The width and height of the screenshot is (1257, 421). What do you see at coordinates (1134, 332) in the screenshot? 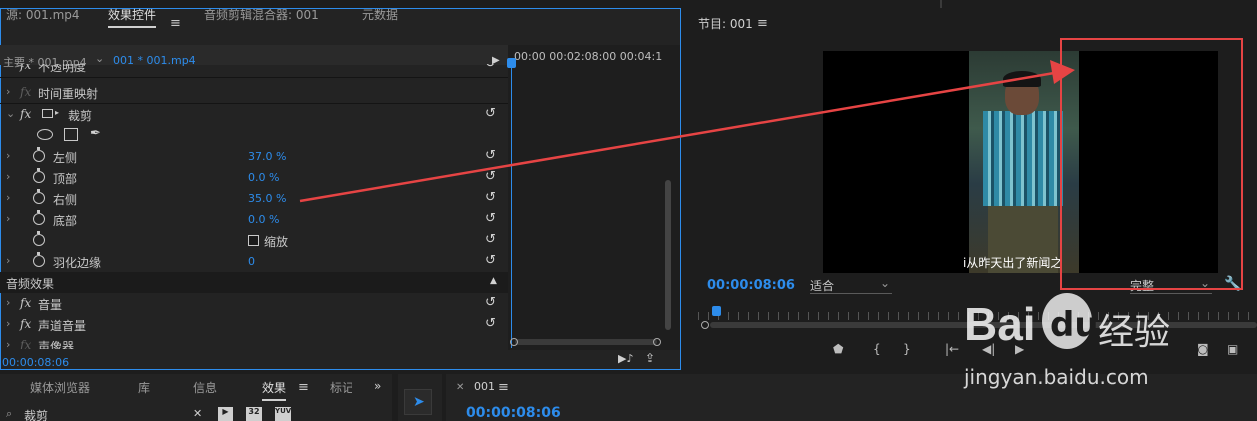
I see `watermark-jingyan: 经验` at bounding box center [1134, 332].